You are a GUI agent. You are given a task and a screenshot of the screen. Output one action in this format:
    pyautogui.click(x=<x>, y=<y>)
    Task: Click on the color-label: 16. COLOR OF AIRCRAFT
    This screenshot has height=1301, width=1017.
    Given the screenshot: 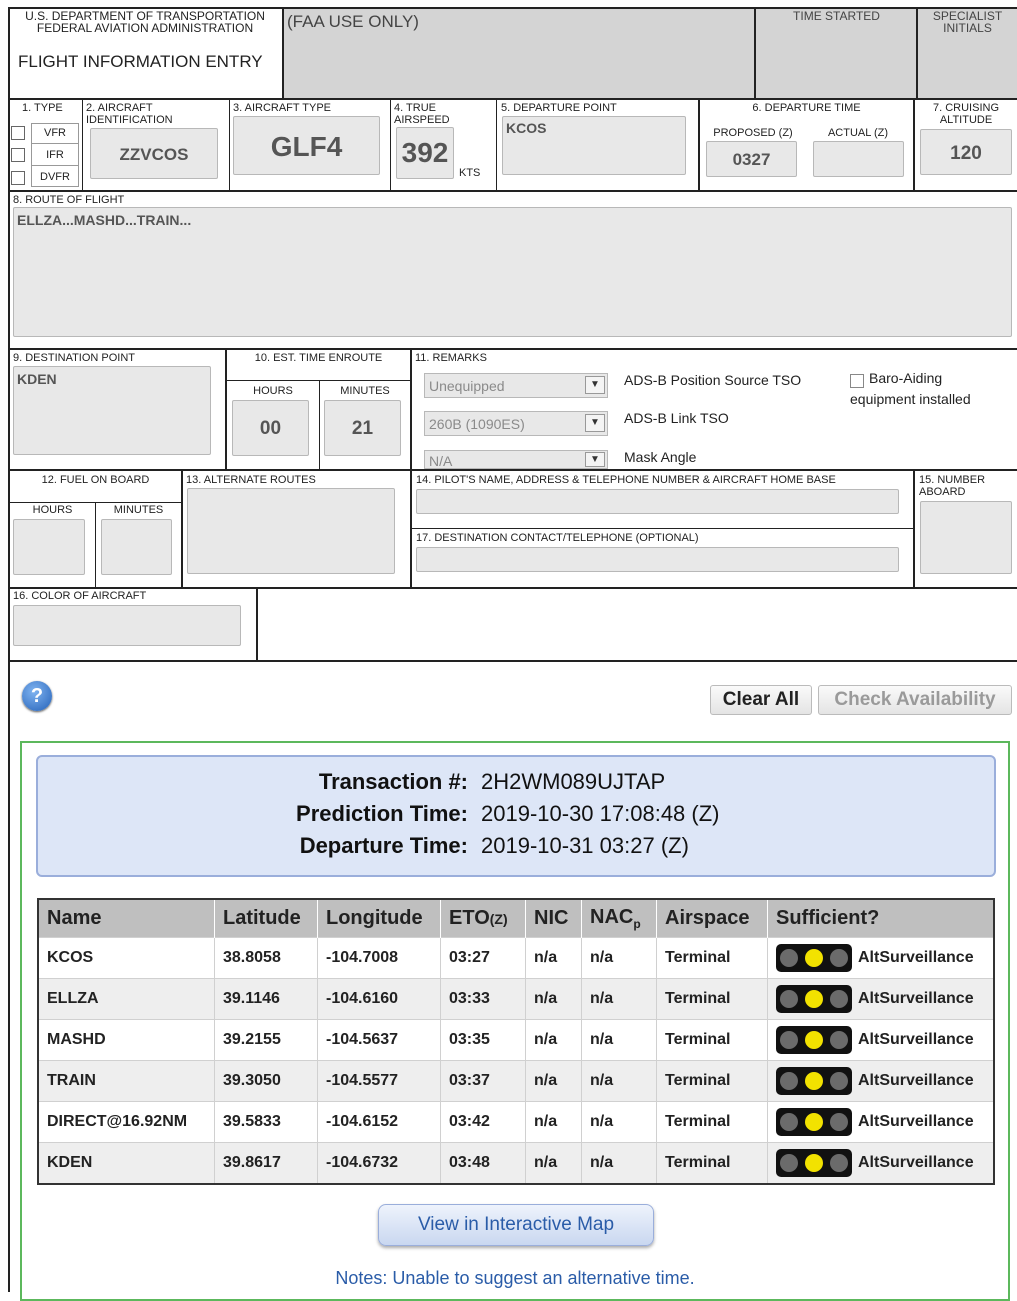 What is the action you would take?
    pyautogui.click(x=80, y=596)
    